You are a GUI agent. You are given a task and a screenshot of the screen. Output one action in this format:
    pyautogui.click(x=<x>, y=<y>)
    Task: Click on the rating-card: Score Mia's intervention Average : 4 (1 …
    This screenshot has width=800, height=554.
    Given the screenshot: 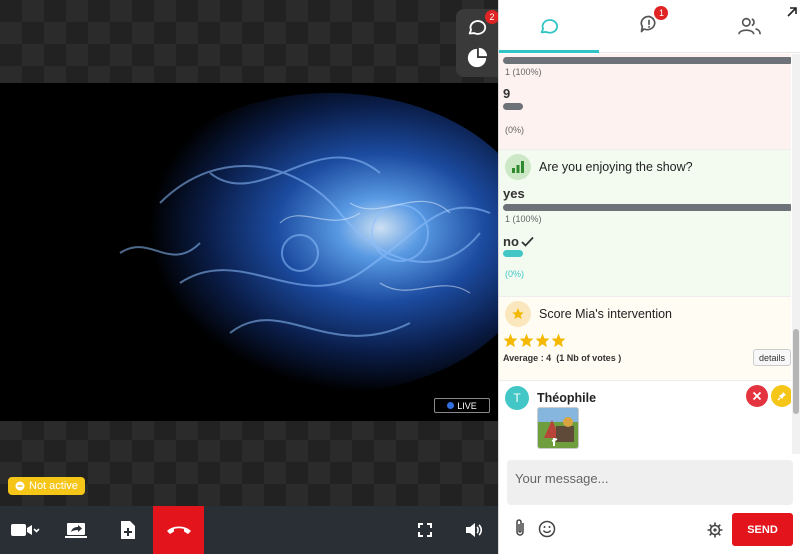 What is the action you would take?
    pyautogui.click(x=645, y=339)
    